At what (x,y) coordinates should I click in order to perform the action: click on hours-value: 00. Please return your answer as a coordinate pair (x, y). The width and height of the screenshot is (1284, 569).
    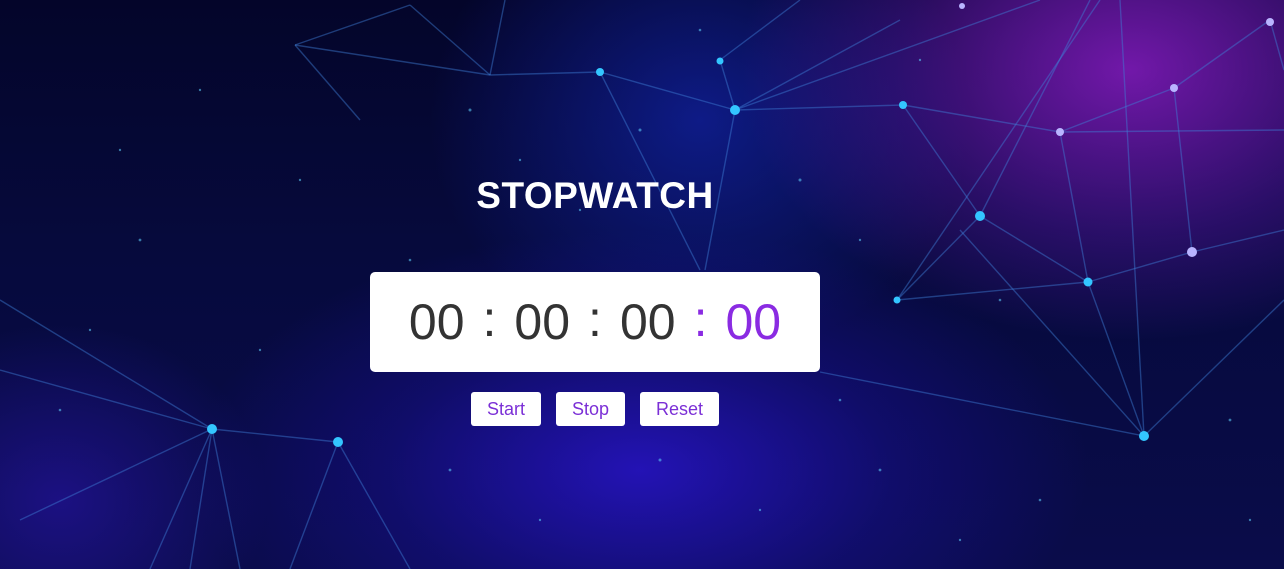
    Looking at the image, I should click on (436, 322).